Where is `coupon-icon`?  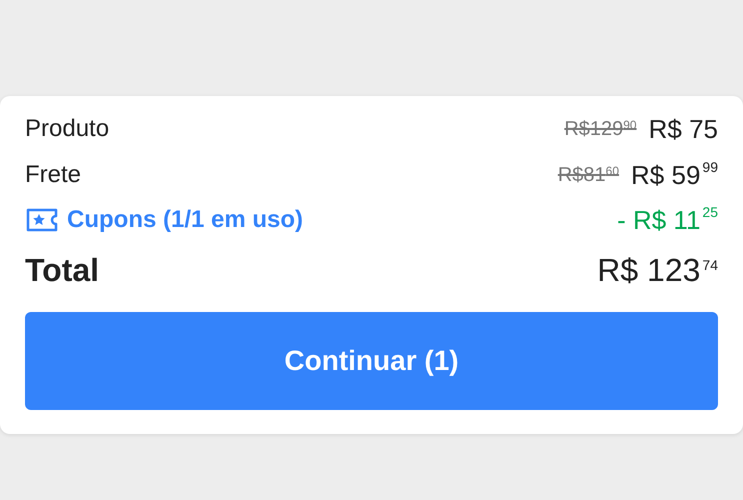 coupon-icon is located at coordinates (42, 220).